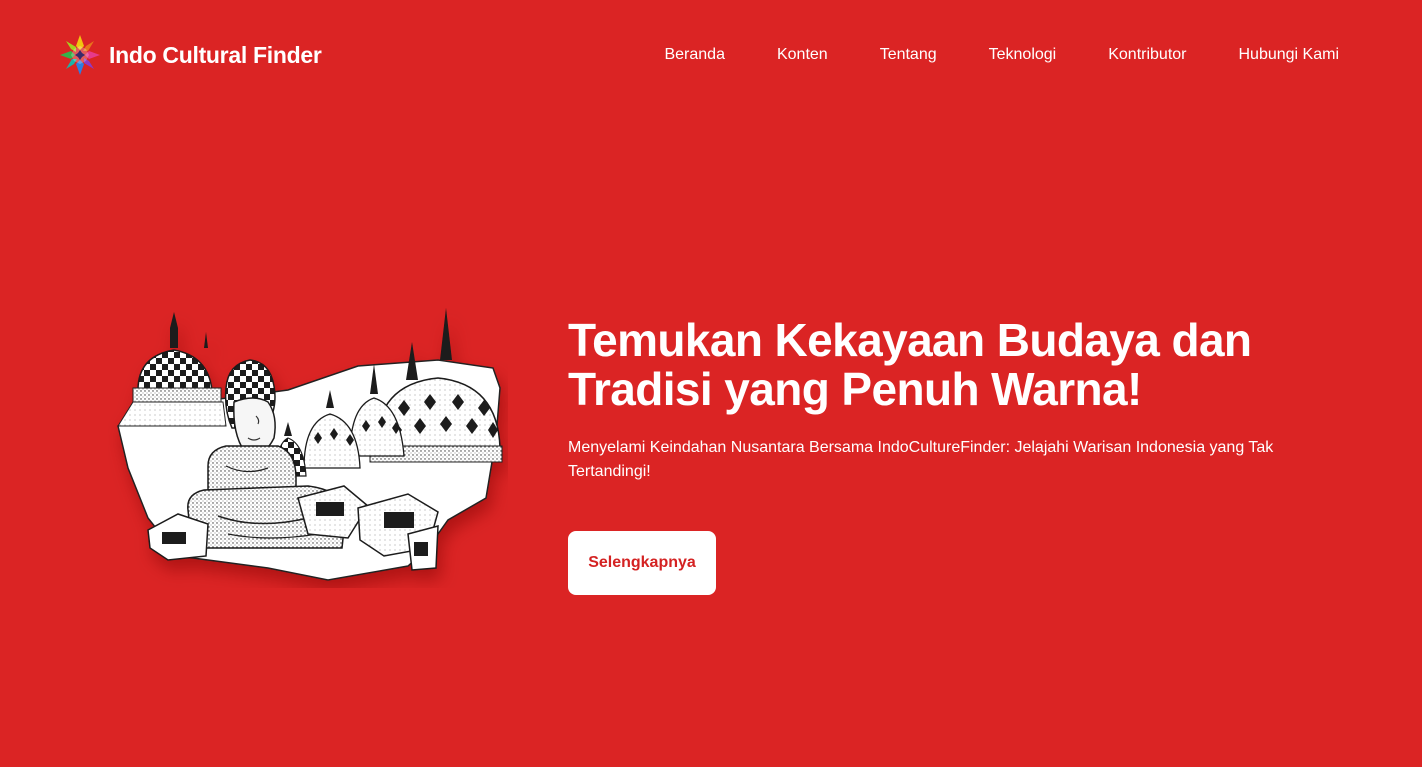  Describe the element at coordinates (910, 340) in the screenshot. I see `hero-title-line-1: Temukan Kekayaan Budaya dan` at that location.